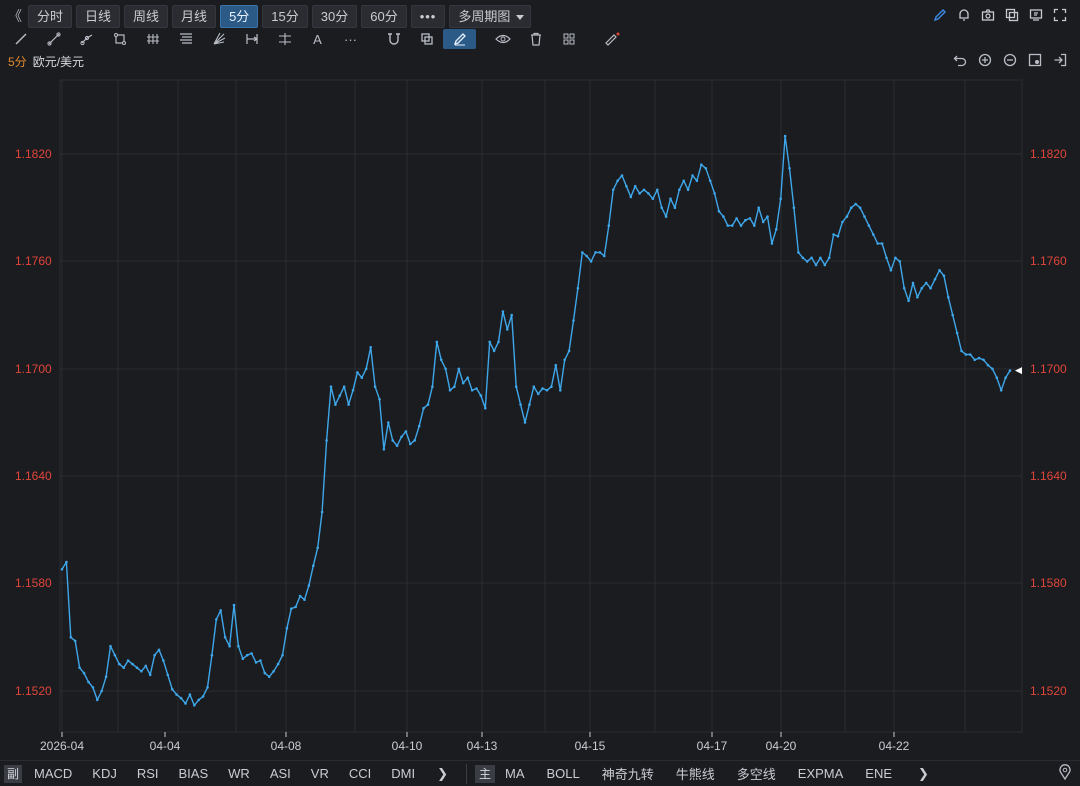 Image resolution: width=1080 pixels, height=786 pixels. I want to click on magnet-icon, so click(393, 39).